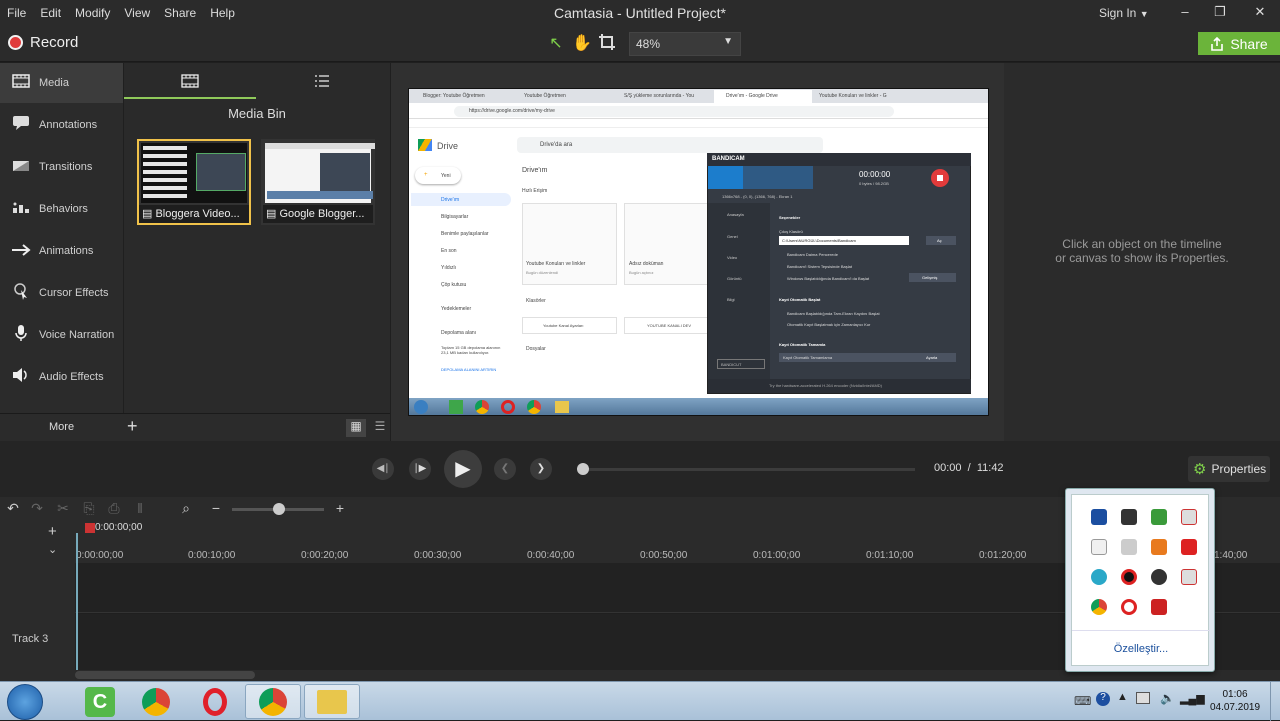 The image size is (1280, 721). What do you see at coordinates (512, 111) in the screenshot?
I see `address-bar-url: https://drive.google.com/drive/my-drive` at bounding box center [512, 111].